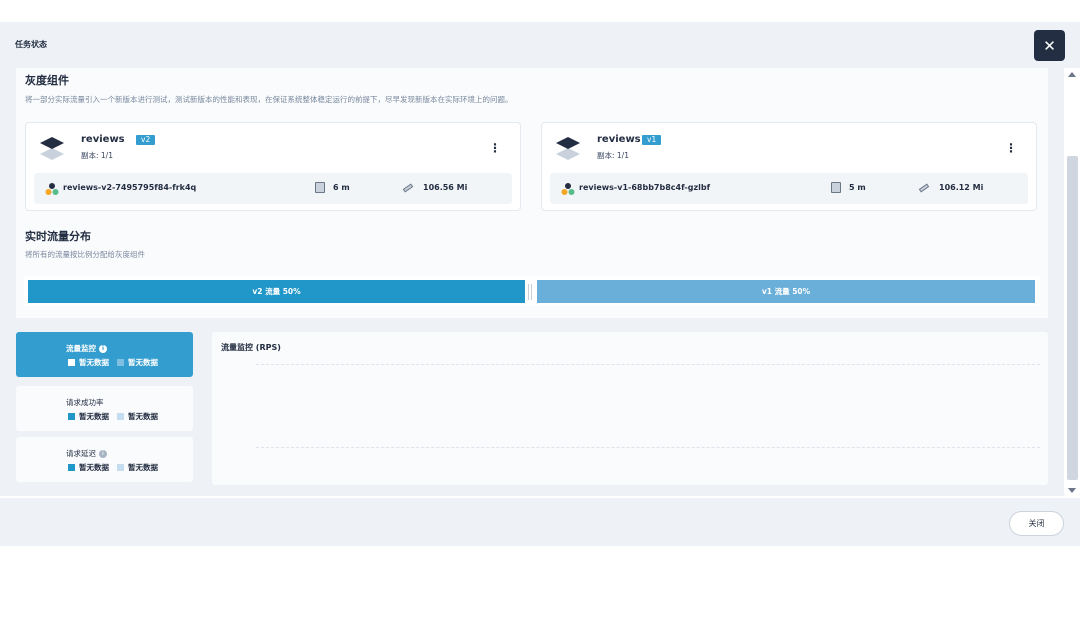  I want to click on pod-memory: 106.56 Mi, so click(445, 187).